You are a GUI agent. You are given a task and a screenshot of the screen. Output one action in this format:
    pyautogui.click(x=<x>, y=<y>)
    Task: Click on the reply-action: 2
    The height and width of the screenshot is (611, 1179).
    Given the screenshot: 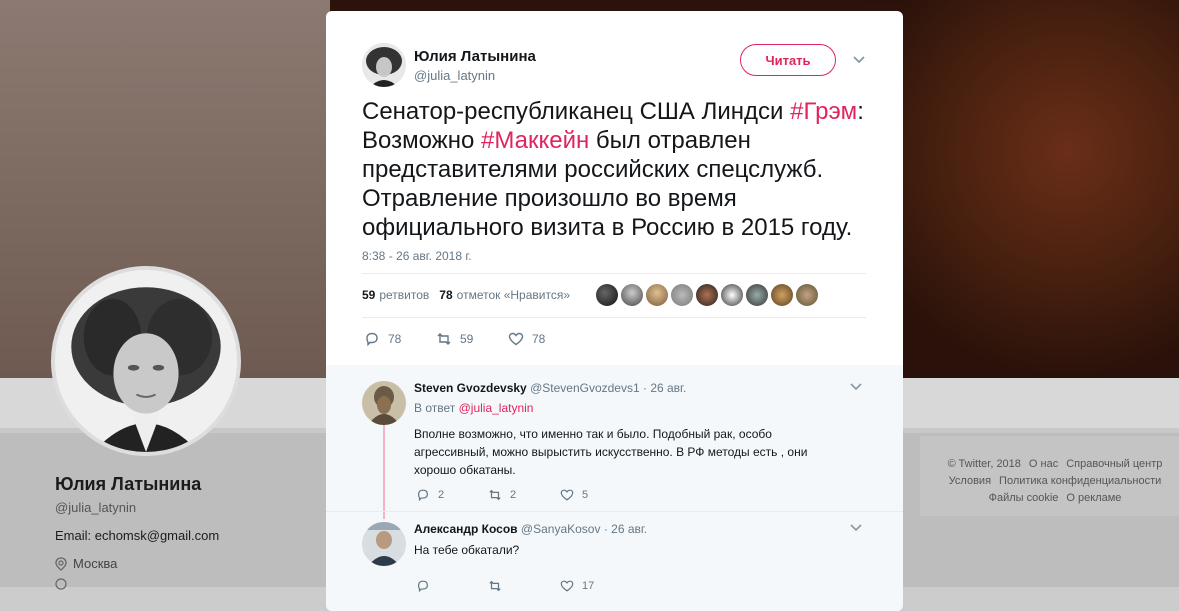 What is the action you would take?
    pyautogui.click(x=452, y=495)
    